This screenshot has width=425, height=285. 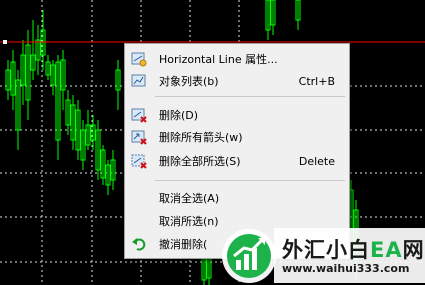 I want to click on menu-item-object-list: 对象列表(b) Ctrl+B, so click(x=237, y=81).